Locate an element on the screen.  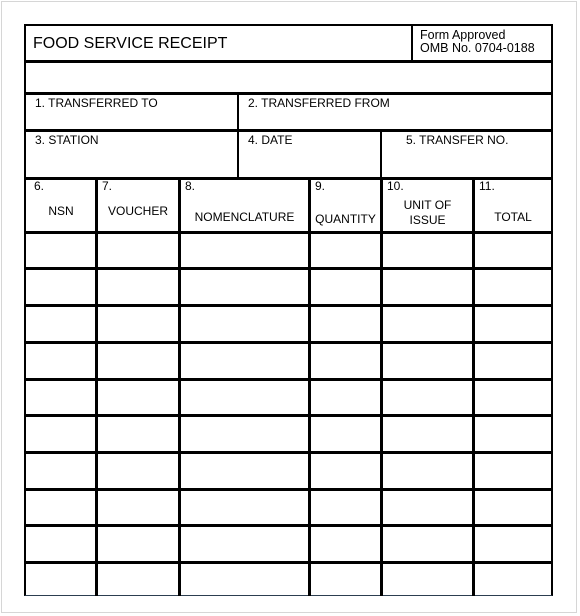
column-number: 11. is located at coordinates (487, 186).